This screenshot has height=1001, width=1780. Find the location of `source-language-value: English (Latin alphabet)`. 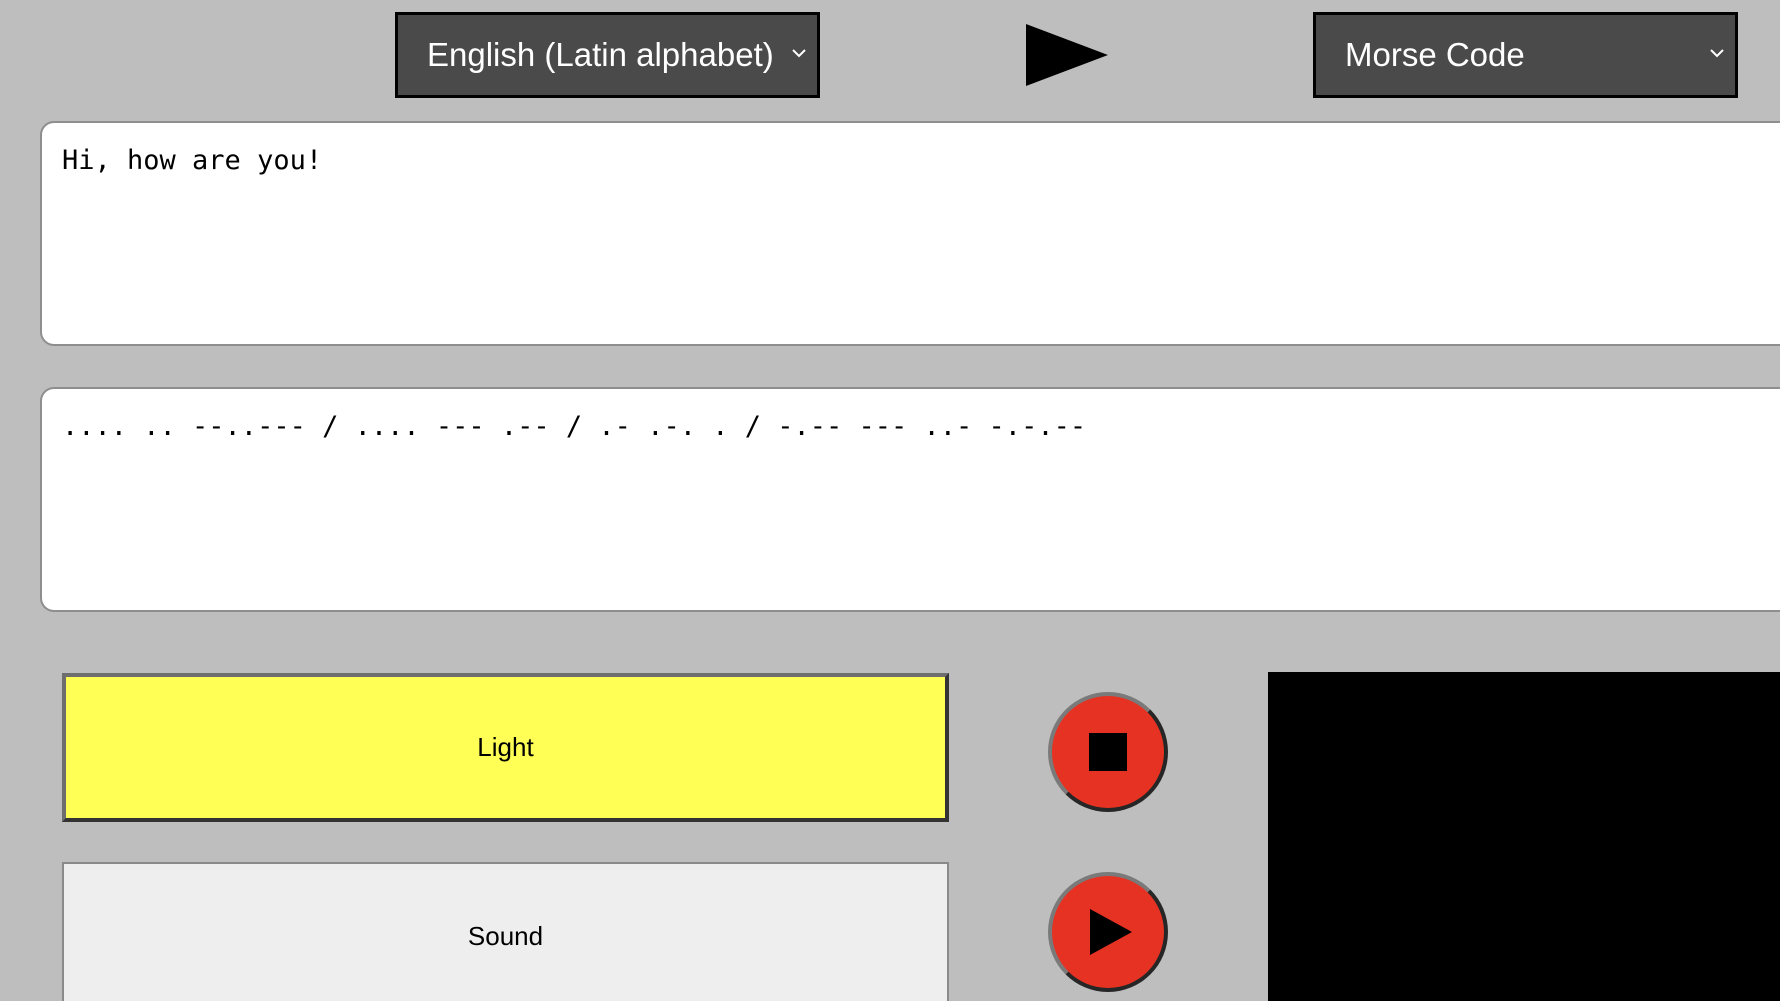

source-language-value: English (Latin alphabet) is located at coordinates (600, 54).